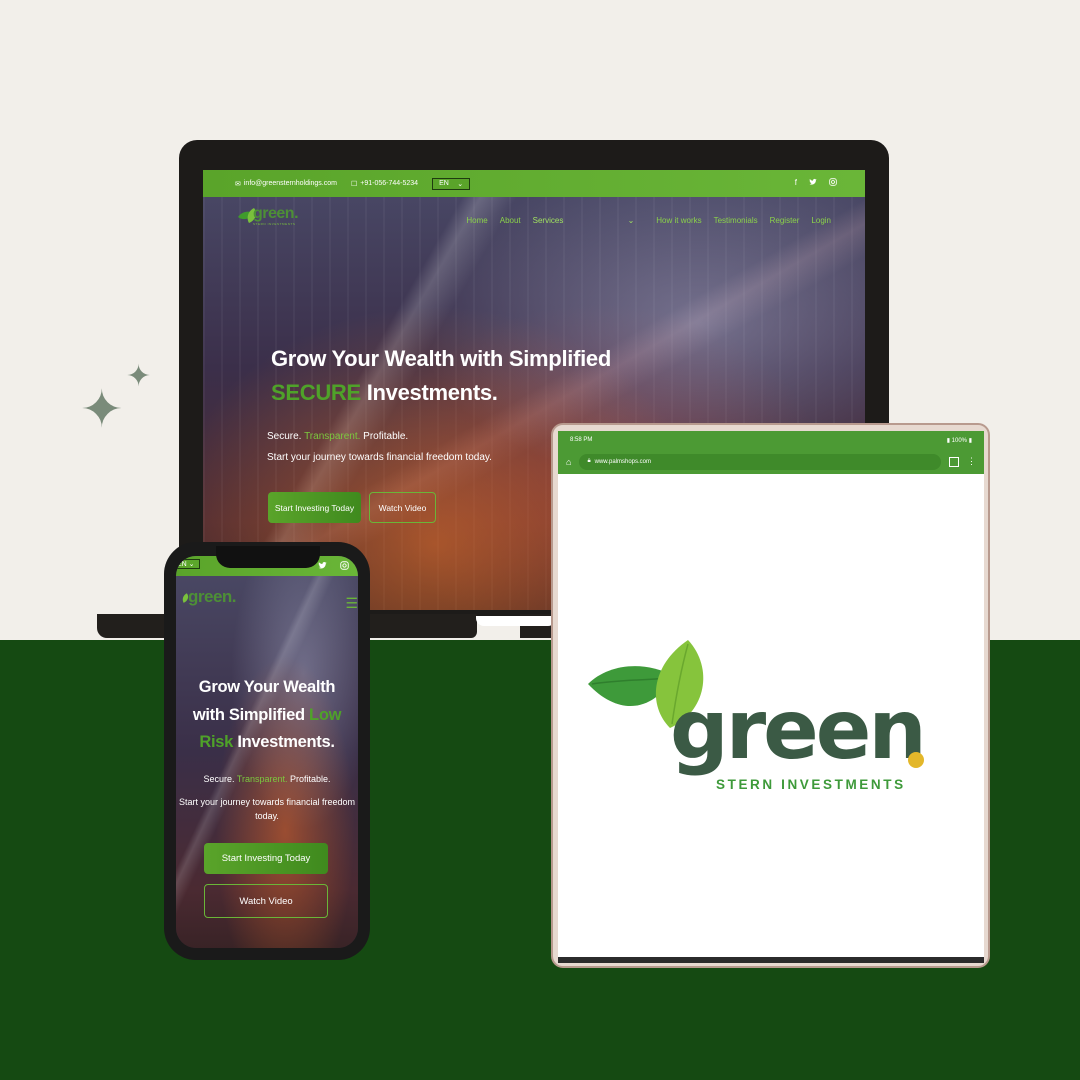 Image resolution: width=1080 pixels, height=1080 pixels. I want to click on phone-icon: ☐, so click(354, 184).